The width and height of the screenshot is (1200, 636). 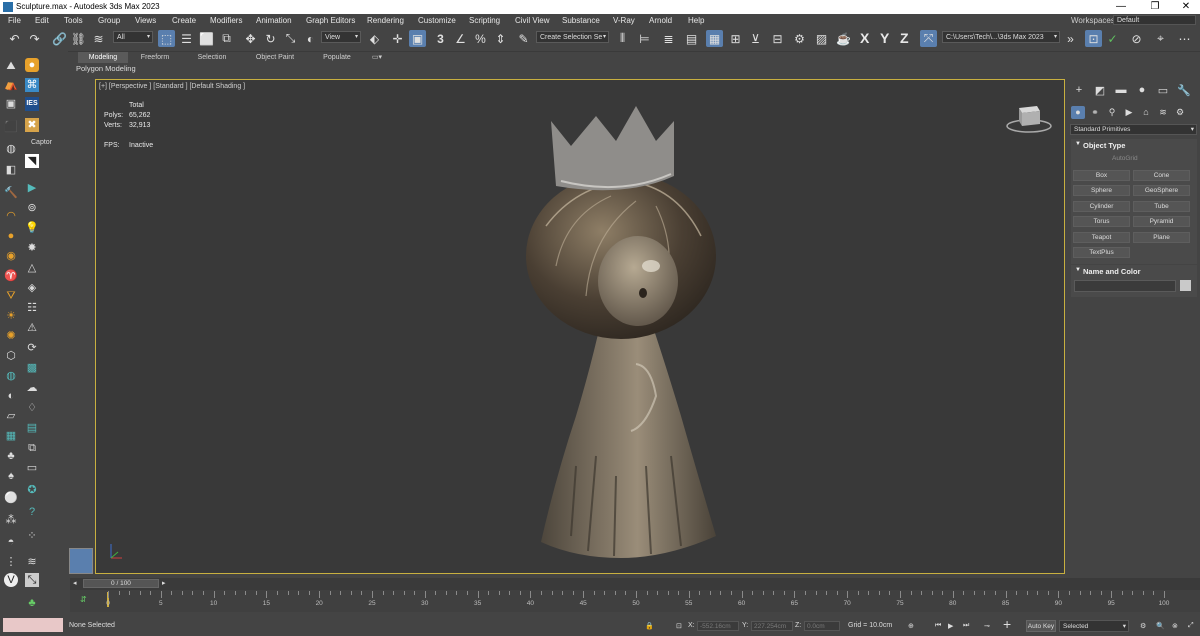 What do you see at coordinates (1136, 38) in the screenshot?
I see `cancel-icon: ⊘` at bounding box center [1136, 38].